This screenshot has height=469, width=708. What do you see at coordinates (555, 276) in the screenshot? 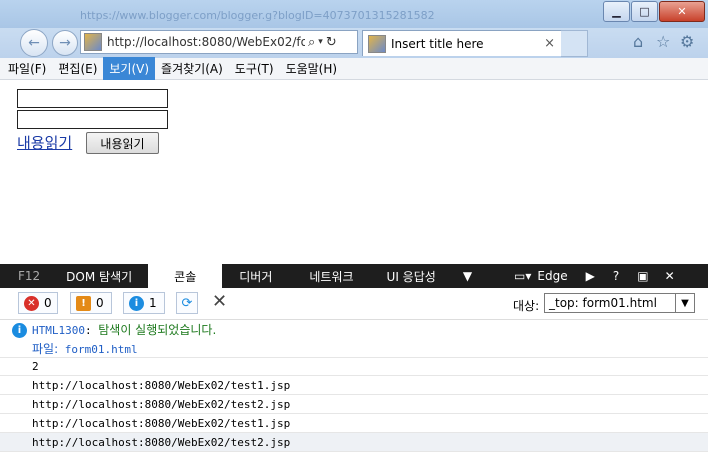
I see `emulation-mode-label: Edge` at bounding box center [555, 276].